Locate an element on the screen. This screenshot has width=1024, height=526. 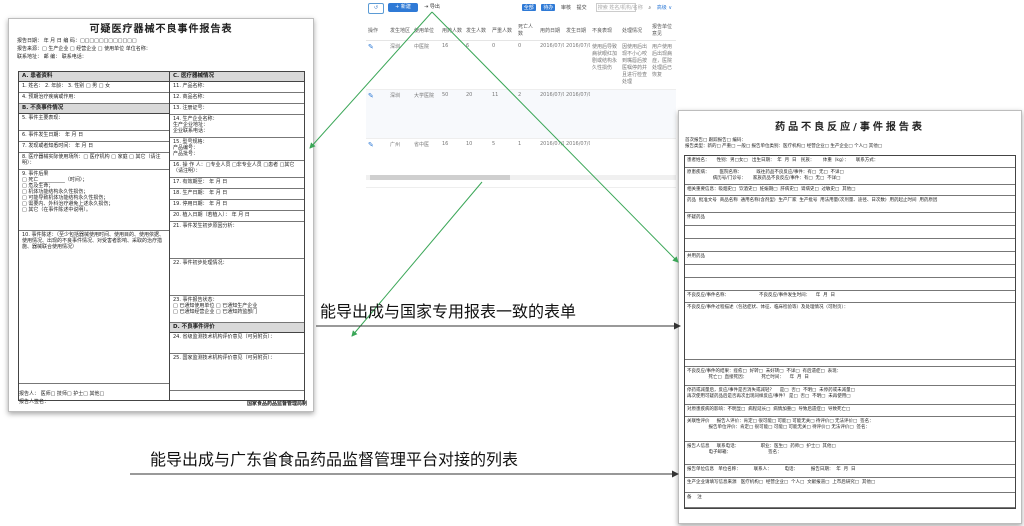
device-field-row: 12. 商品名称： is located at coordinates (237, 98).